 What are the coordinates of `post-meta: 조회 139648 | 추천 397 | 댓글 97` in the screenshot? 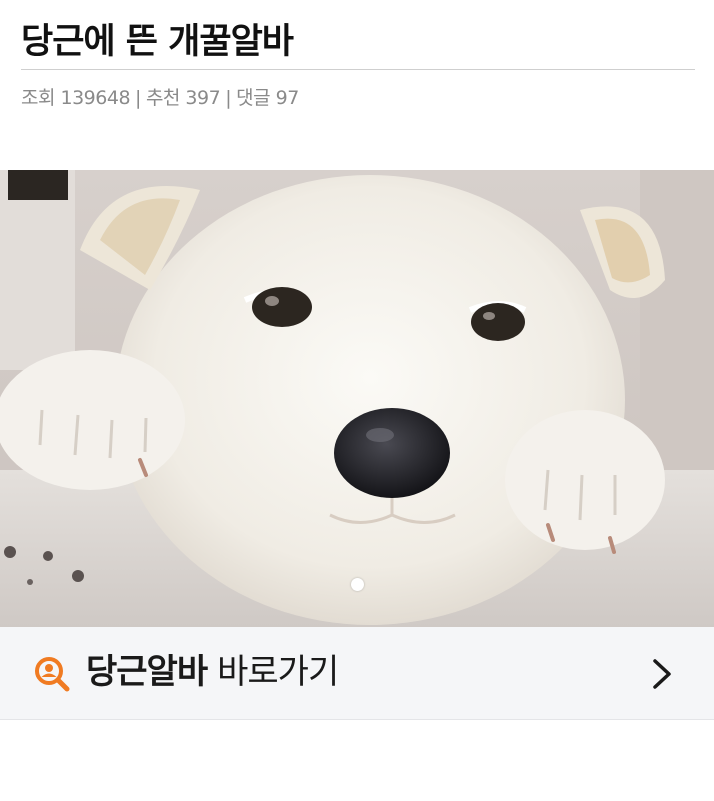 It's located at (160, 98).